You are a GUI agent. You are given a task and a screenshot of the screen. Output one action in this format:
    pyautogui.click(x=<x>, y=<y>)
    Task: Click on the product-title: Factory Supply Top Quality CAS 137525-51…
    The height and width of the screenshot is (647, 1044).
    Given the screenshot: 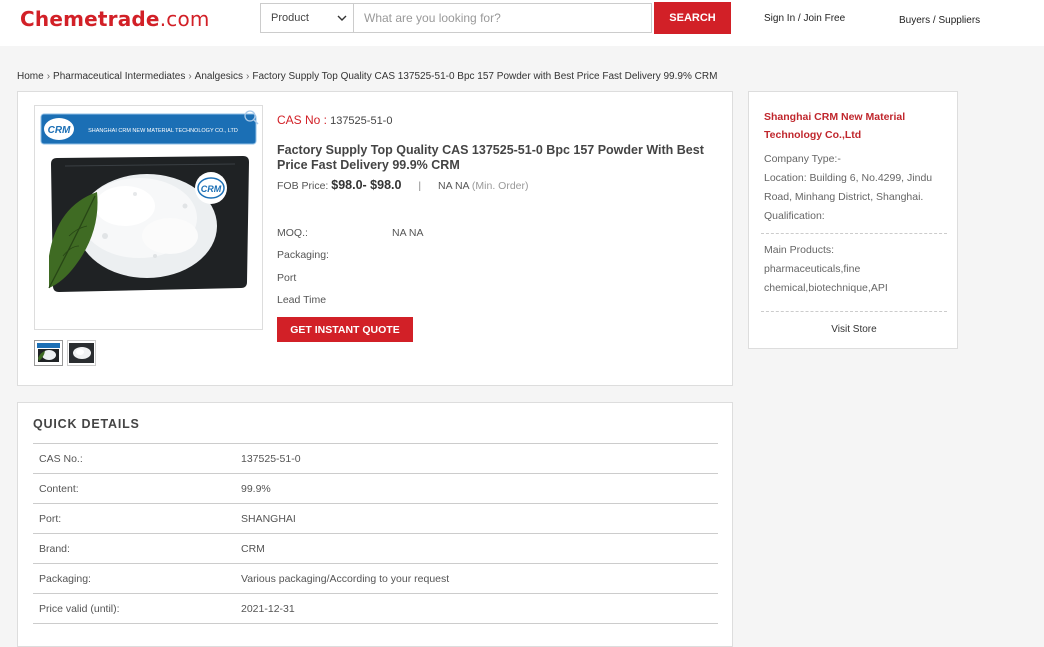 What is the action you would take?
    pyautogui.click(x=490, y=157)
    